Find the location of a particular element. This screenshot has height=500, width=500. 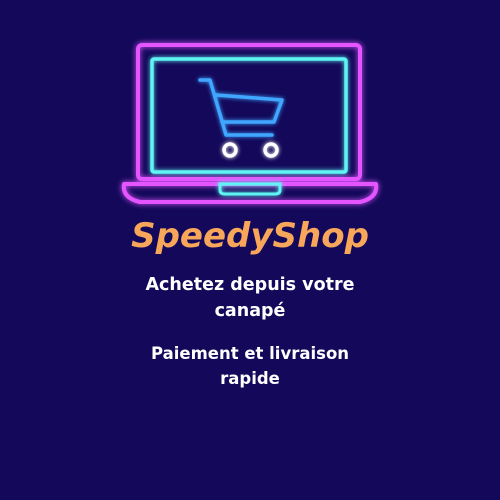

tagline-1-line-a: Achetez depuis votre is located at coordinates (250, 285).